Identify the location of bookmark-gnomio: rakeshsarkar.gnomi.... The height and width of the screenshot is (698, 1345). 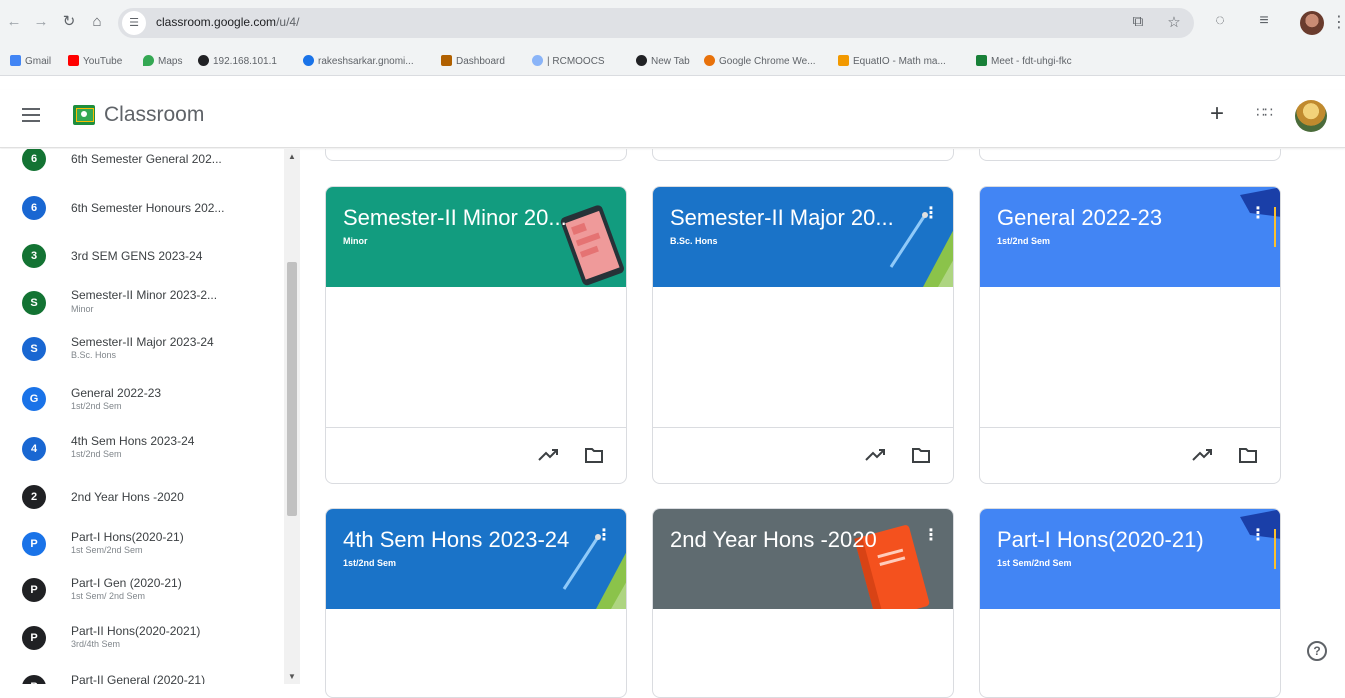
(358, 62).